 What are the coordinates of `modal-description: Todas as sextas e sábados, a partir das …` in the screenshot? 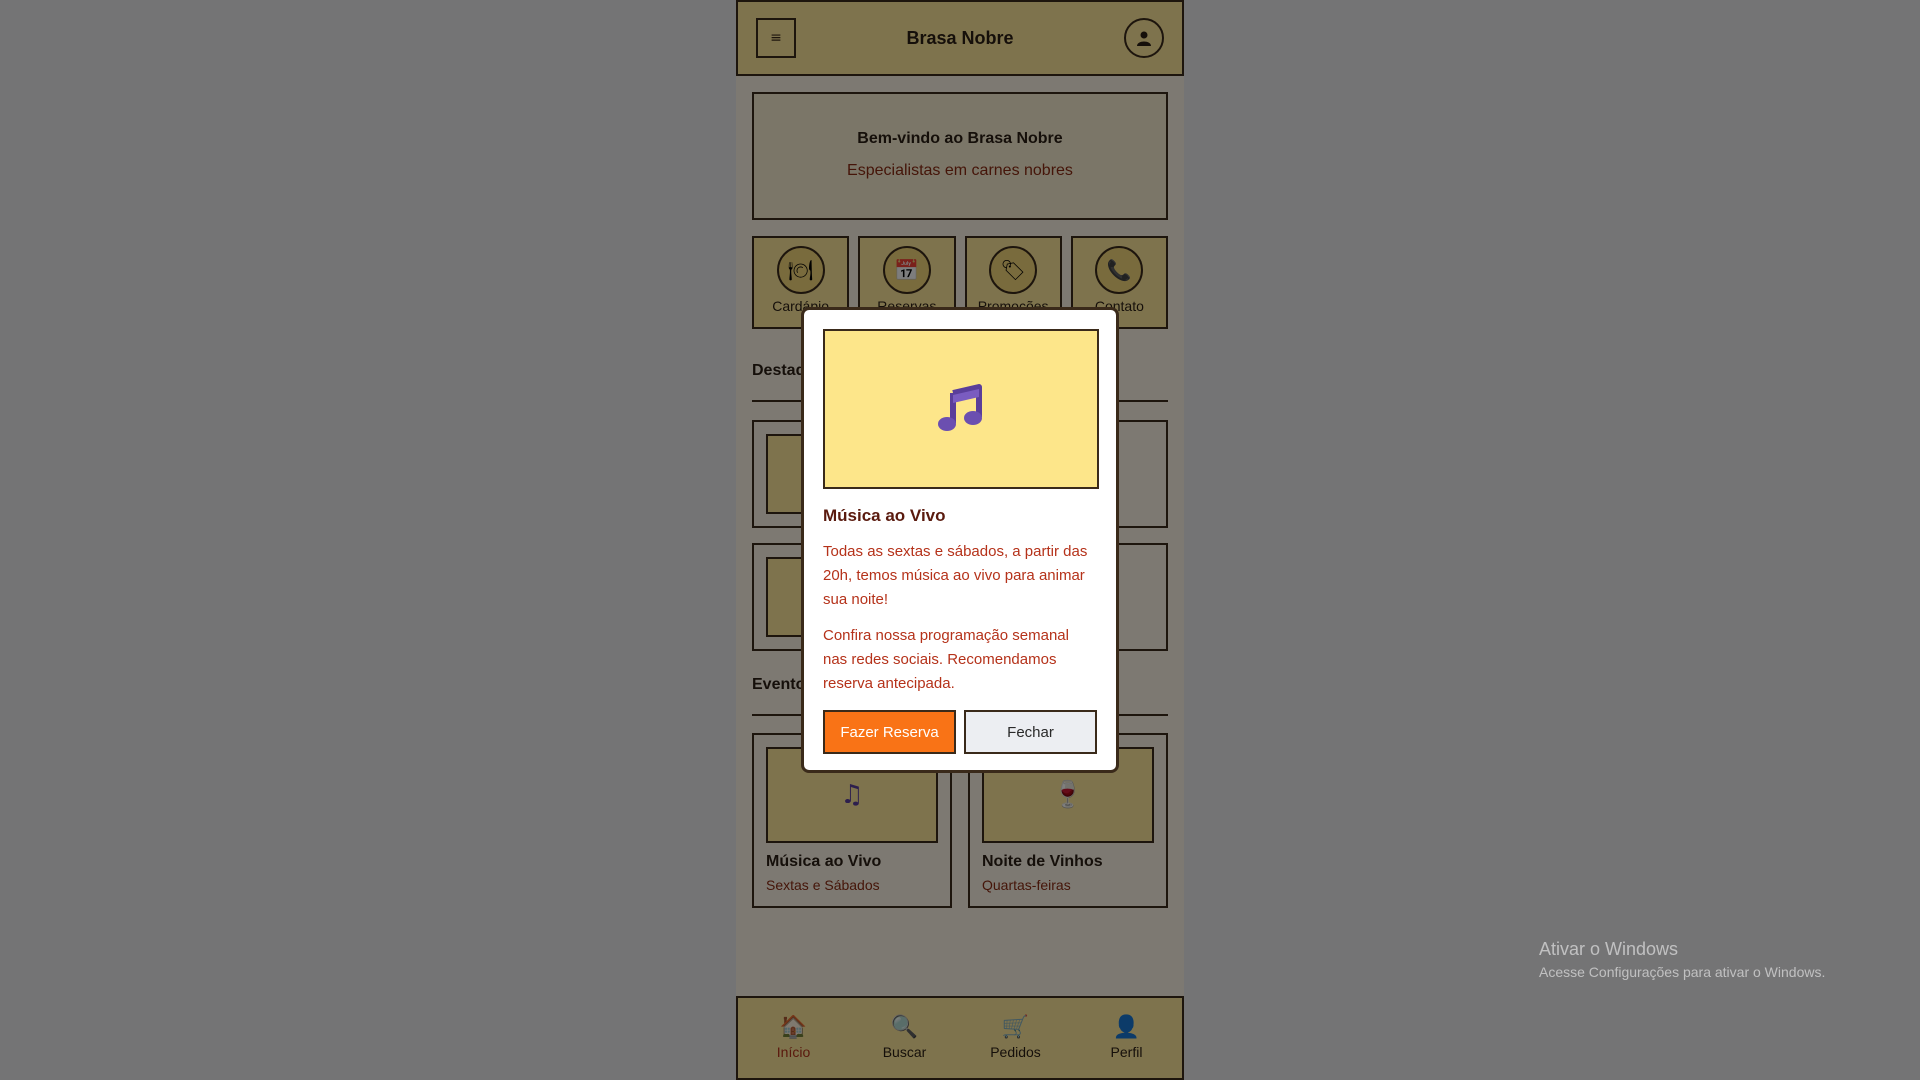 It's located at (955, 575).